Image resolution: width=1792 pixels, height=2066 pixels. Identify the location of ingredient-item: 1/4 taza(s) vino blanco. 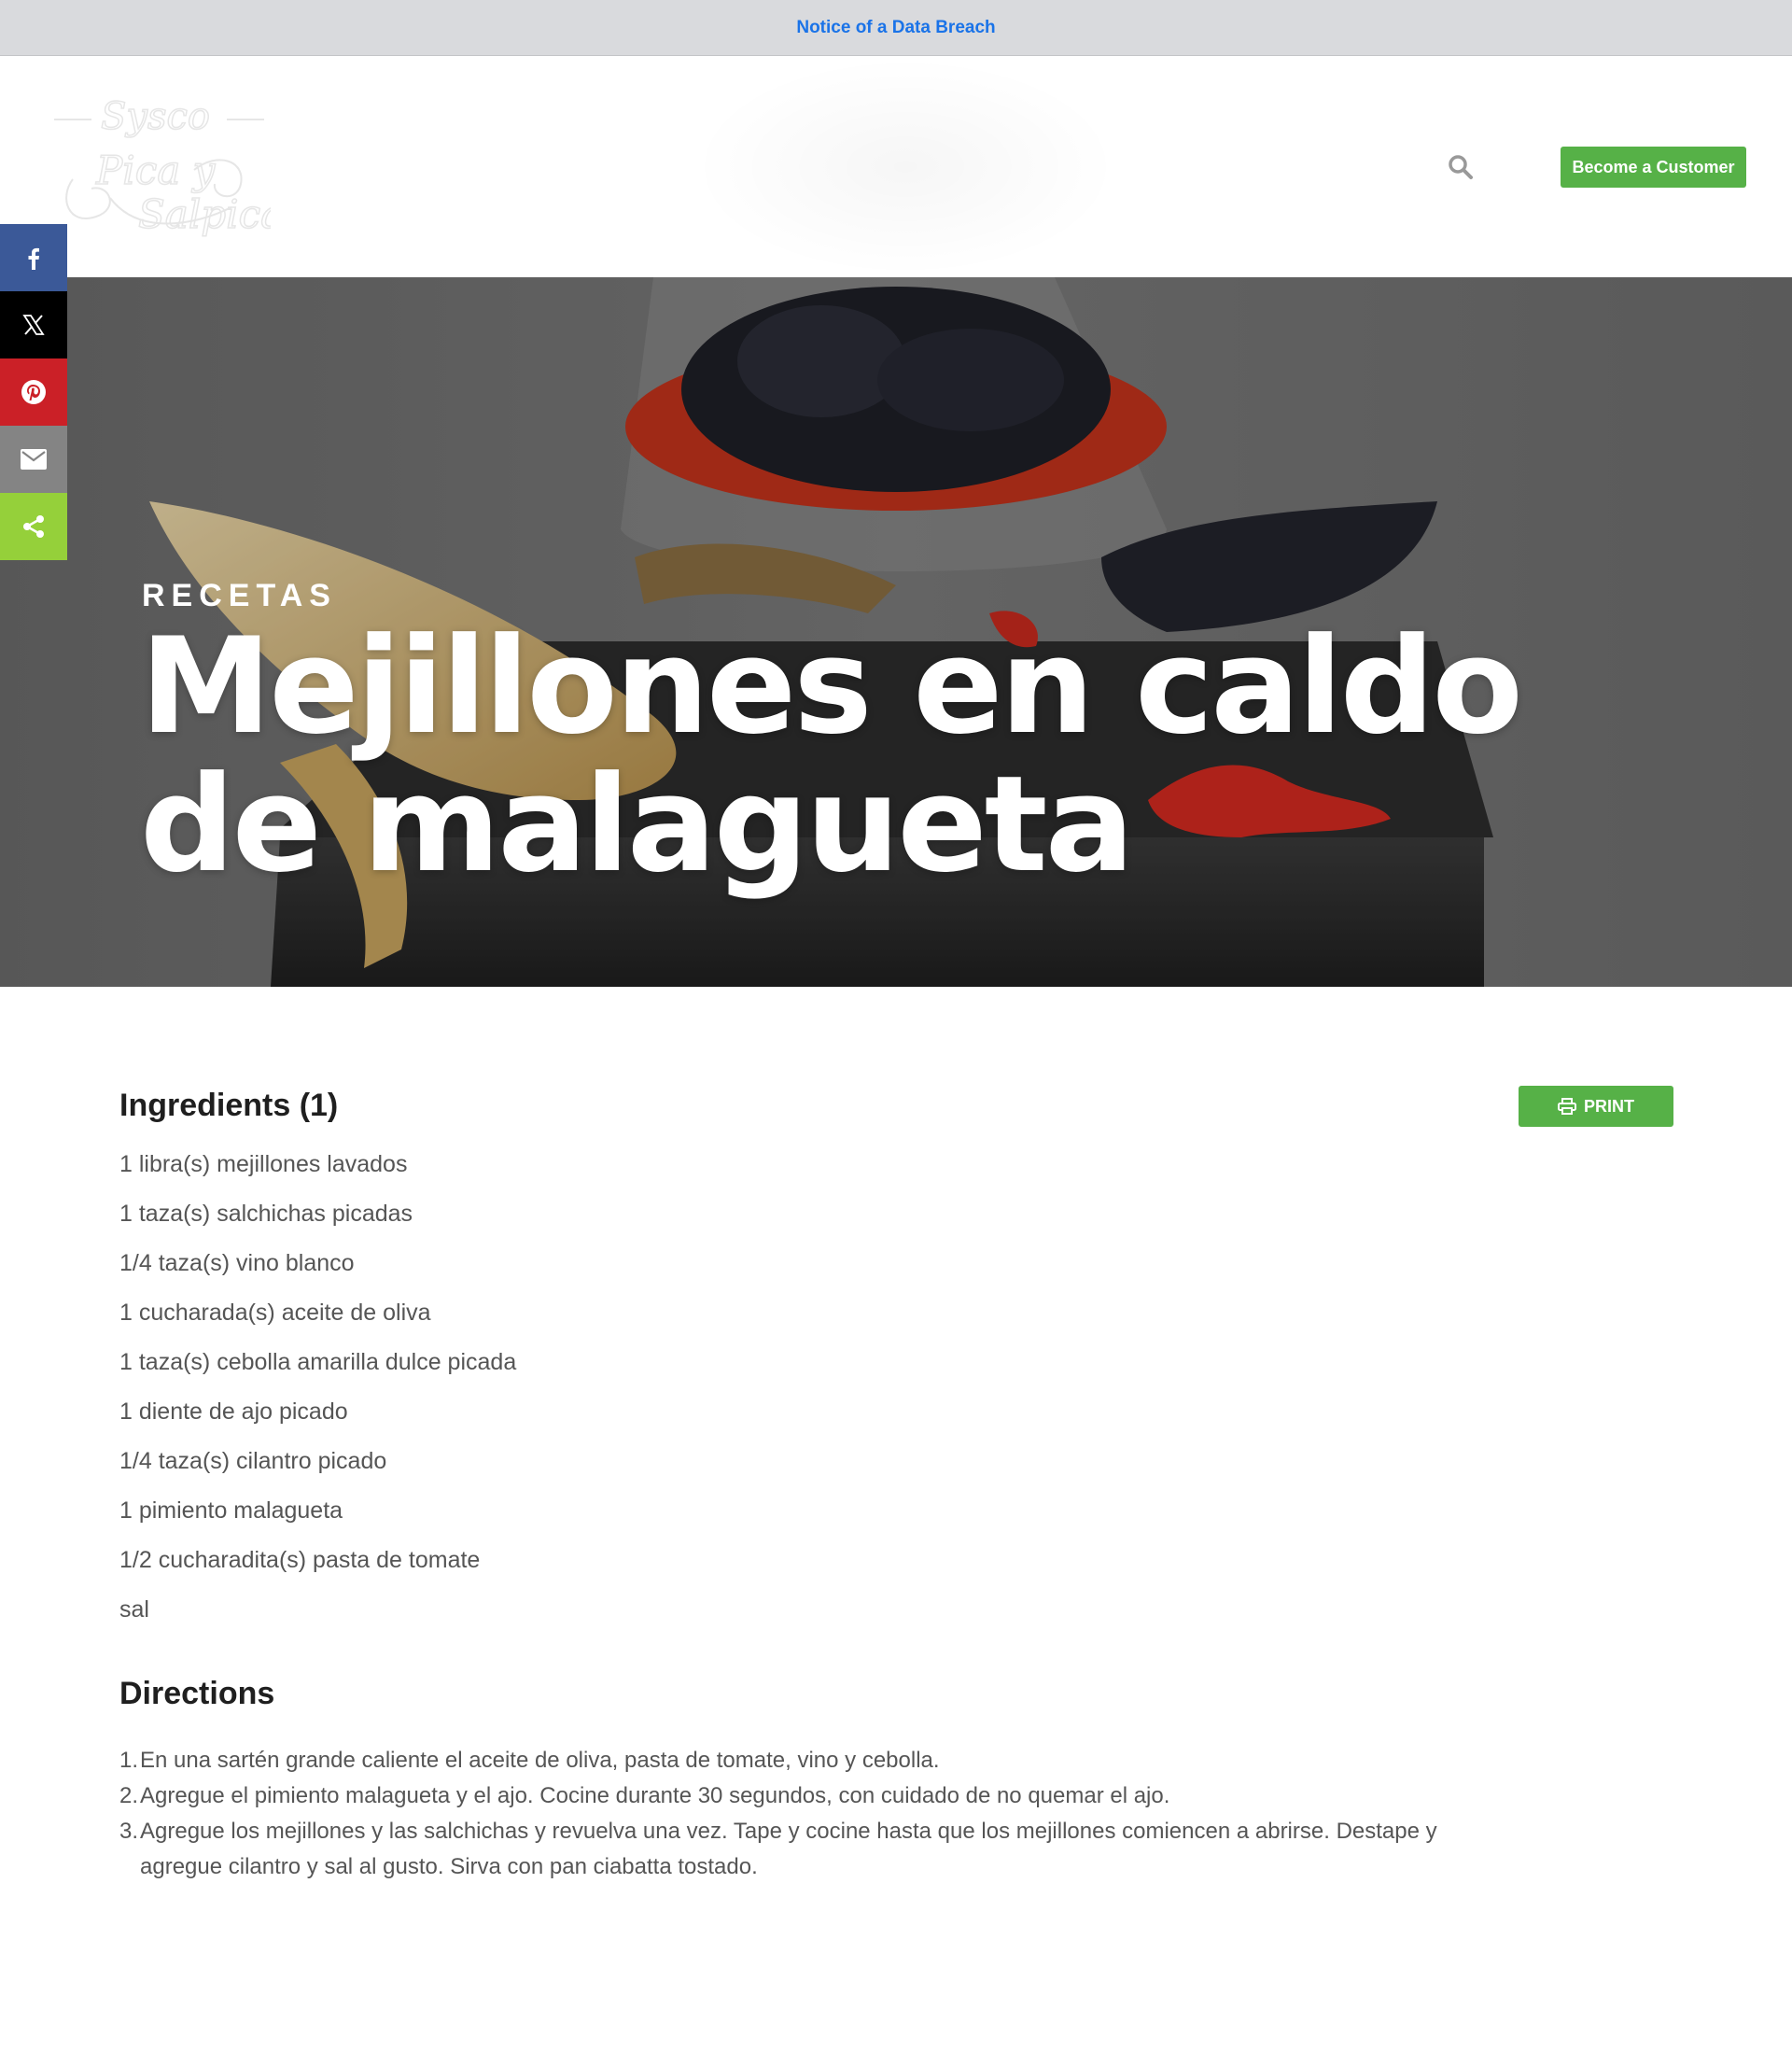
(237, 1263).